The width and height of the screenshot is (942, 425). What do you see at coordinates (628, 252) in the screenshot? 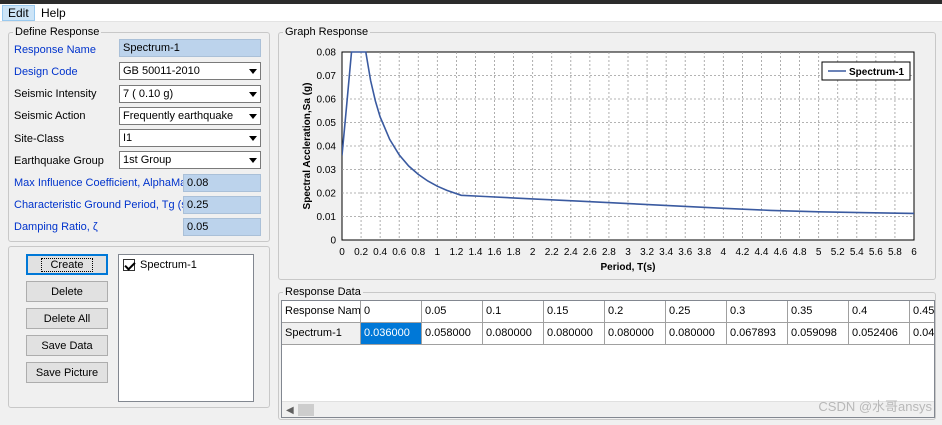
I see `x-tick-label: 3` at bounding box center [628, 252].